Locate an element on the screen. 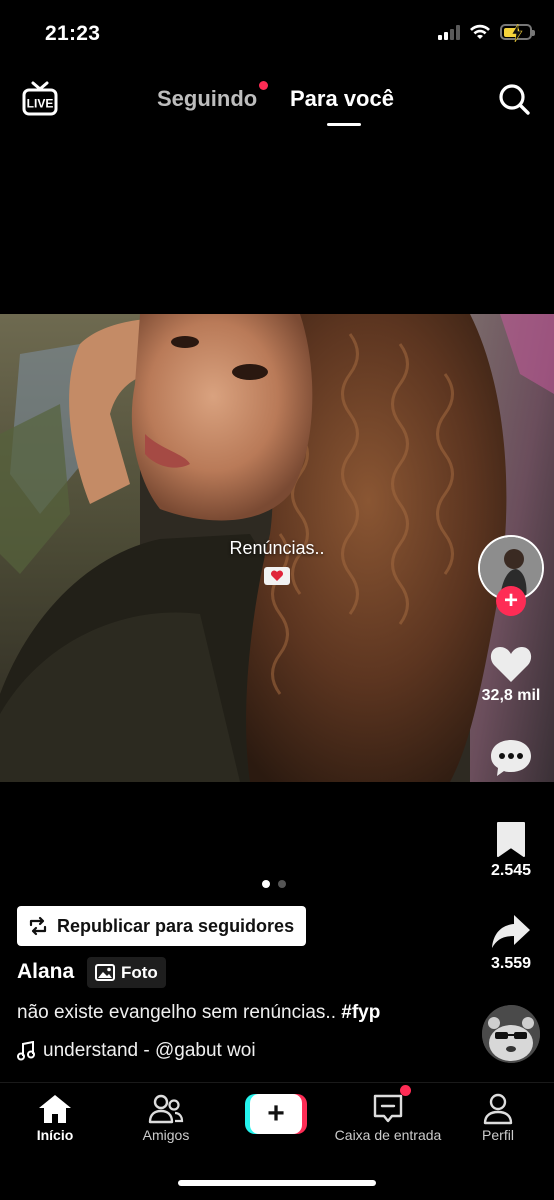 The width and height of the screenshot is (554, 1200). tab-home: Início is located at coordinates (55, 1118).